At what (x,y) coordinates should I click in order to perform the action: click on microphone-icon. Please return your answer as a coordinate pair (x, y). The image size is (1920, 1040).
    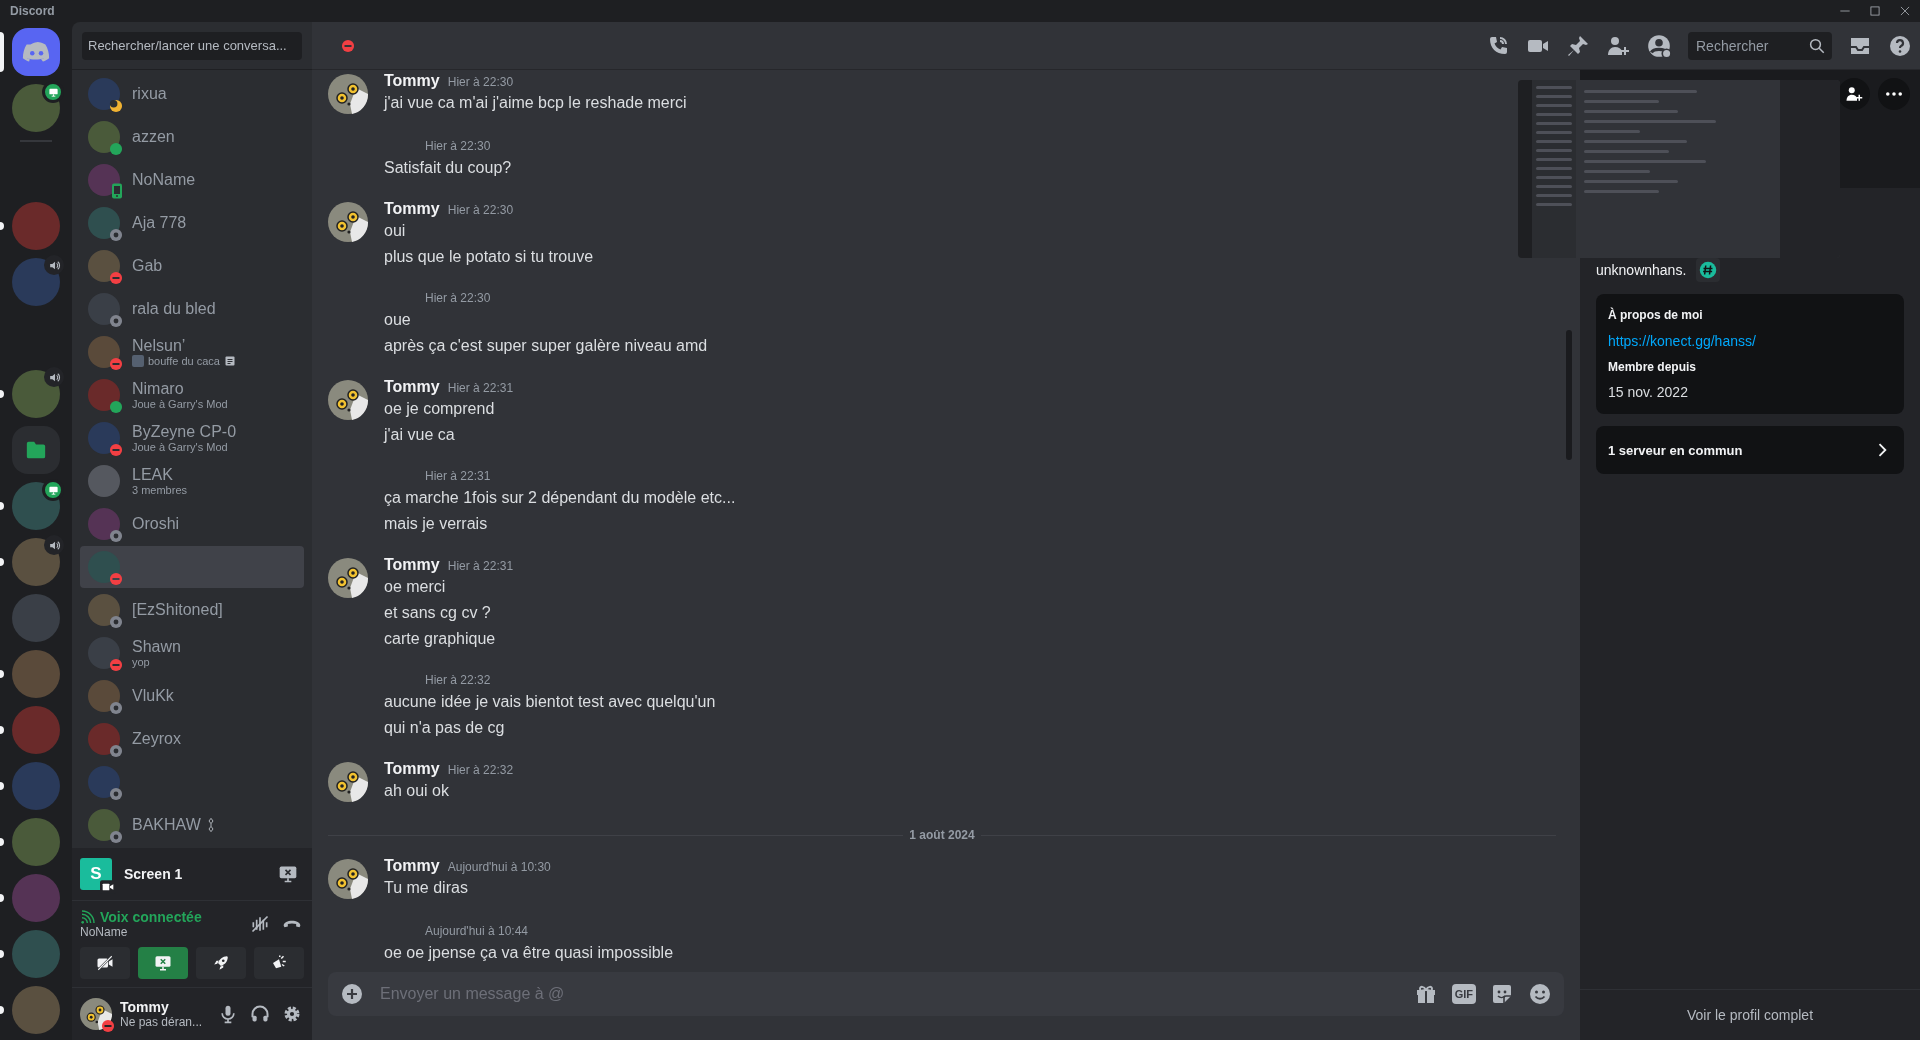
    Looking at the image, I should click on (228, 1014).